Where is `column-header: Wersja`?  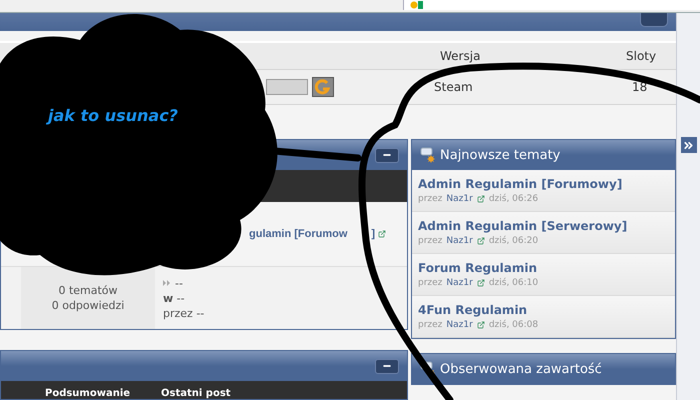
column-header: Wersja is located at coordinates (460, 56).